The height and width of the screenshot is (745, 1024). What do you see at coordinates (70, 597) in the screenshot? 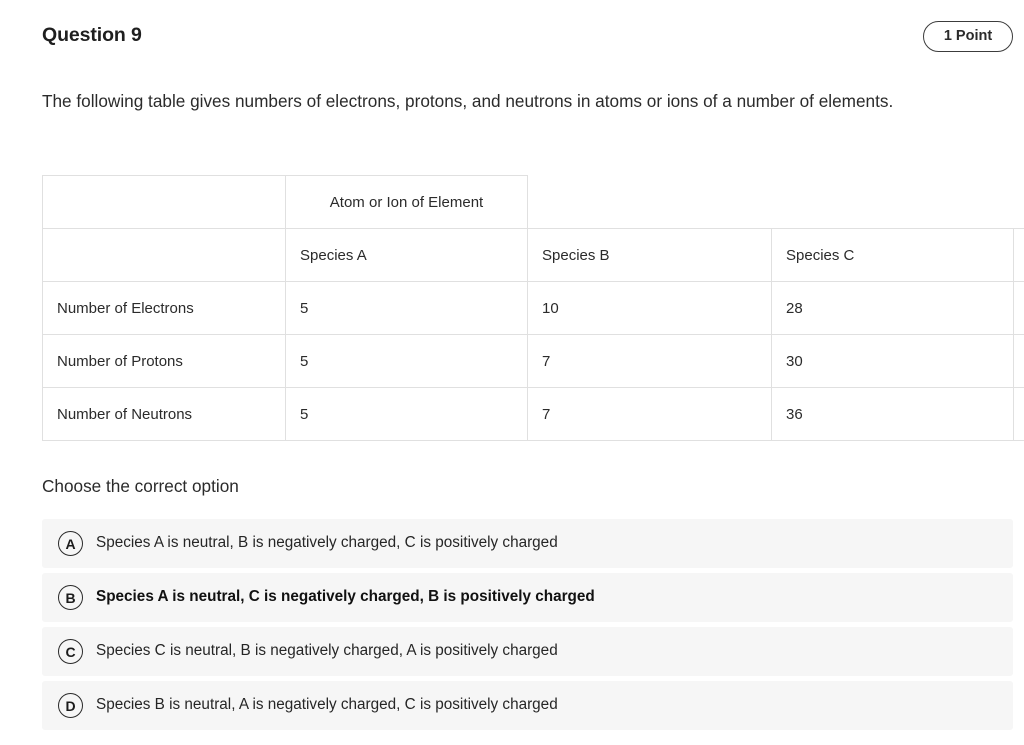
I see `option-letter-badge-b: B` at bounding box center [70, 597].